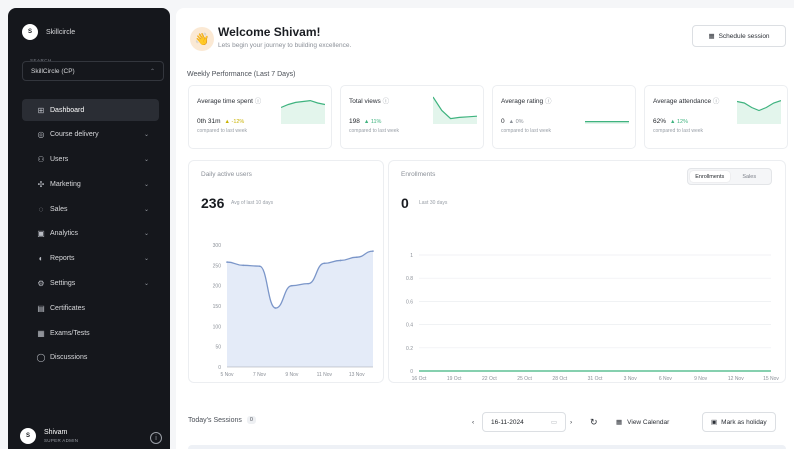  I want to click on x-tick-label: 3 Nov, so click(631, 379).